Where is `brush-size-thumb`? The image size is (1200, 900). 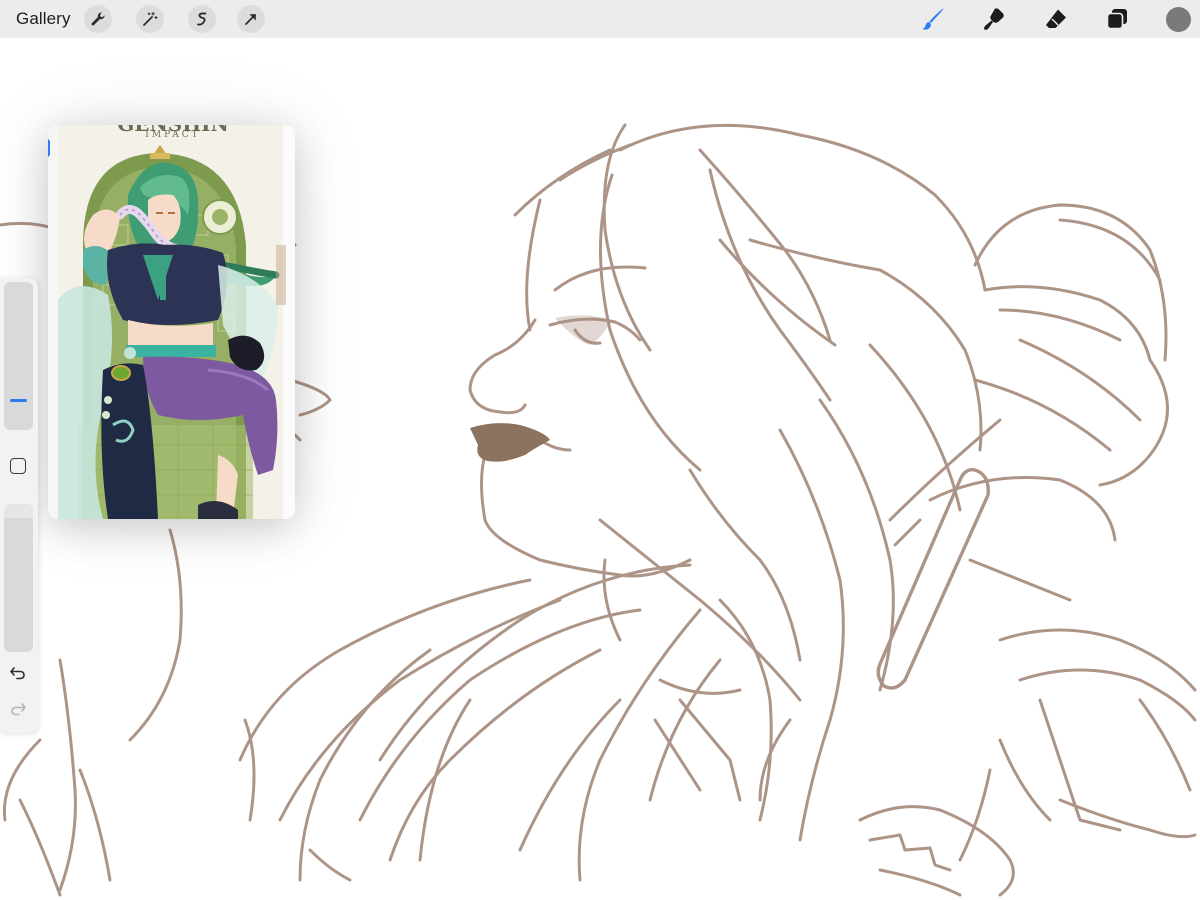
brush-size-thumb is located at coordinates (18, 400).